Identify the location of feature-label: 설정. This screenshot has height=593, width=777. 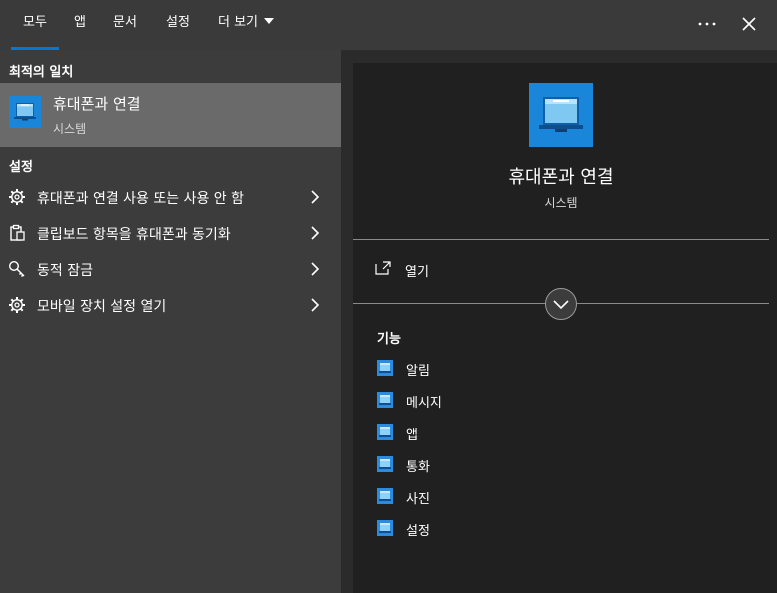
(418, 531).